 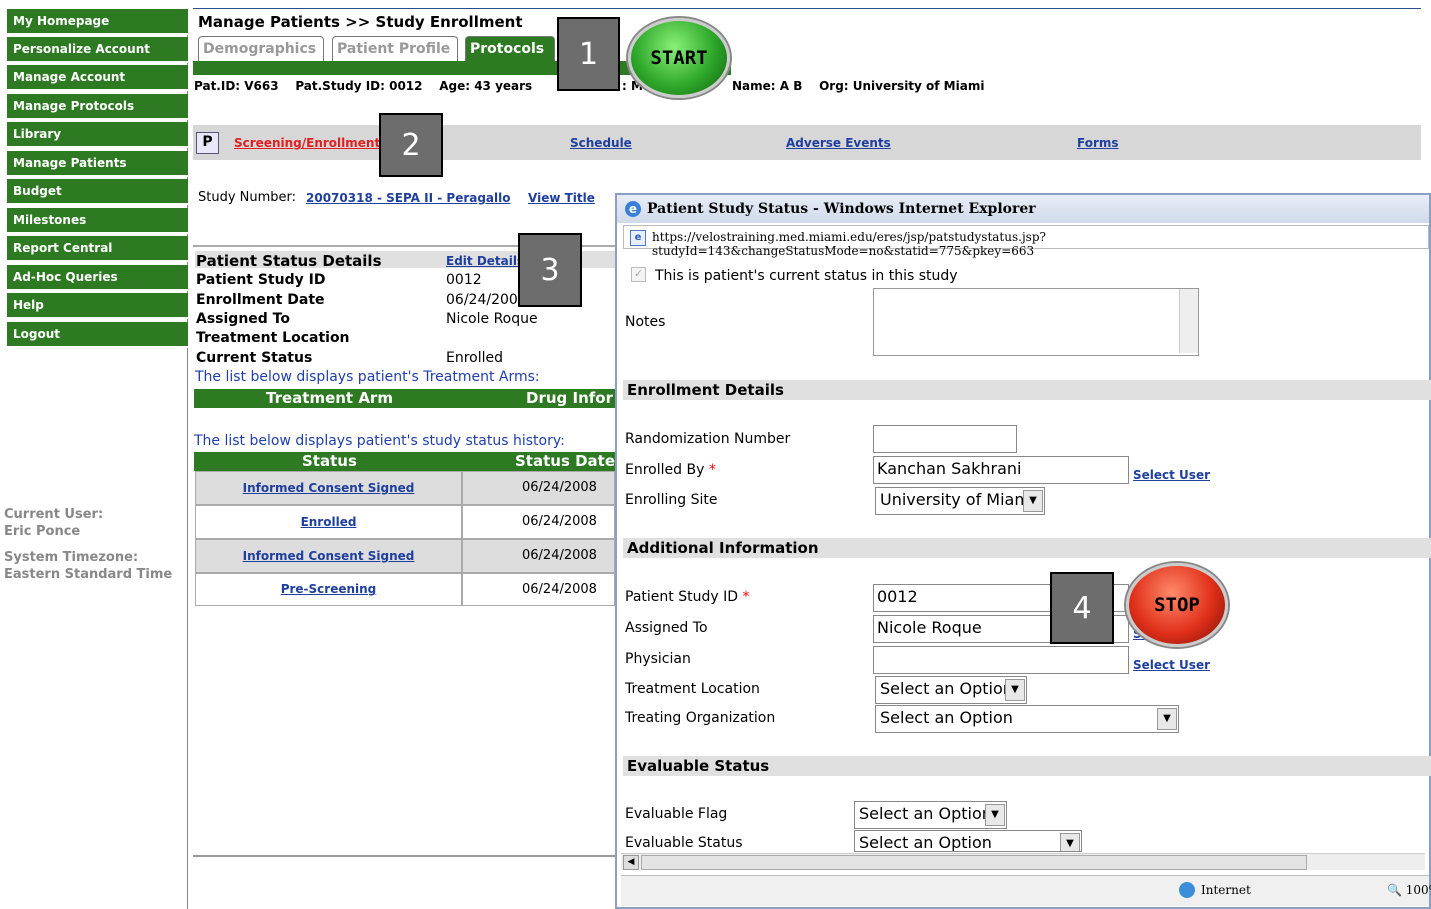 I want to click on table-row: Enrolled, so click(x=328, y=522).